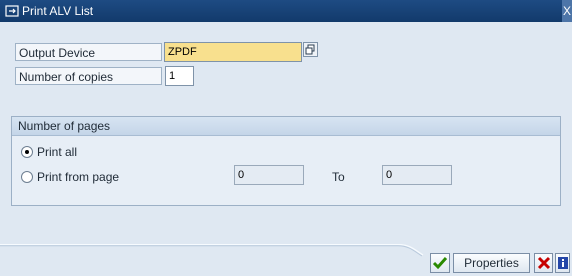 The height and width of the screenshot is (276, 572). What do you see at coordinates (491, 263) in the screenshot?
I see `properties-button: Properties` at bounding box center [491, 263].